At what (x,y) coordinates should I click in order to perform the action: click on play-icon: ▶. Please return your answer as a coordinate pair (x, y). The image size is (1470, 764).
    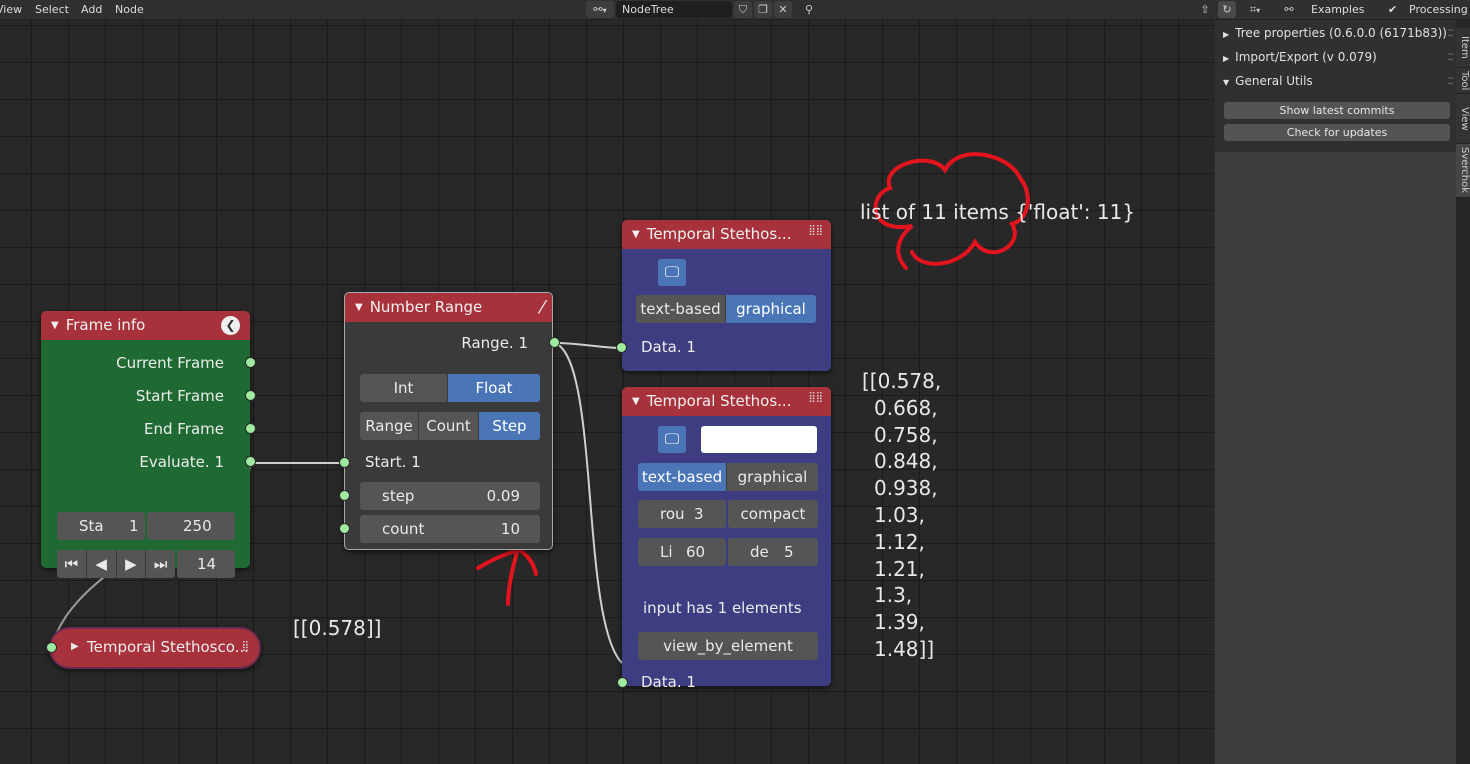
    Looking at the image, I should click on (132, 564).